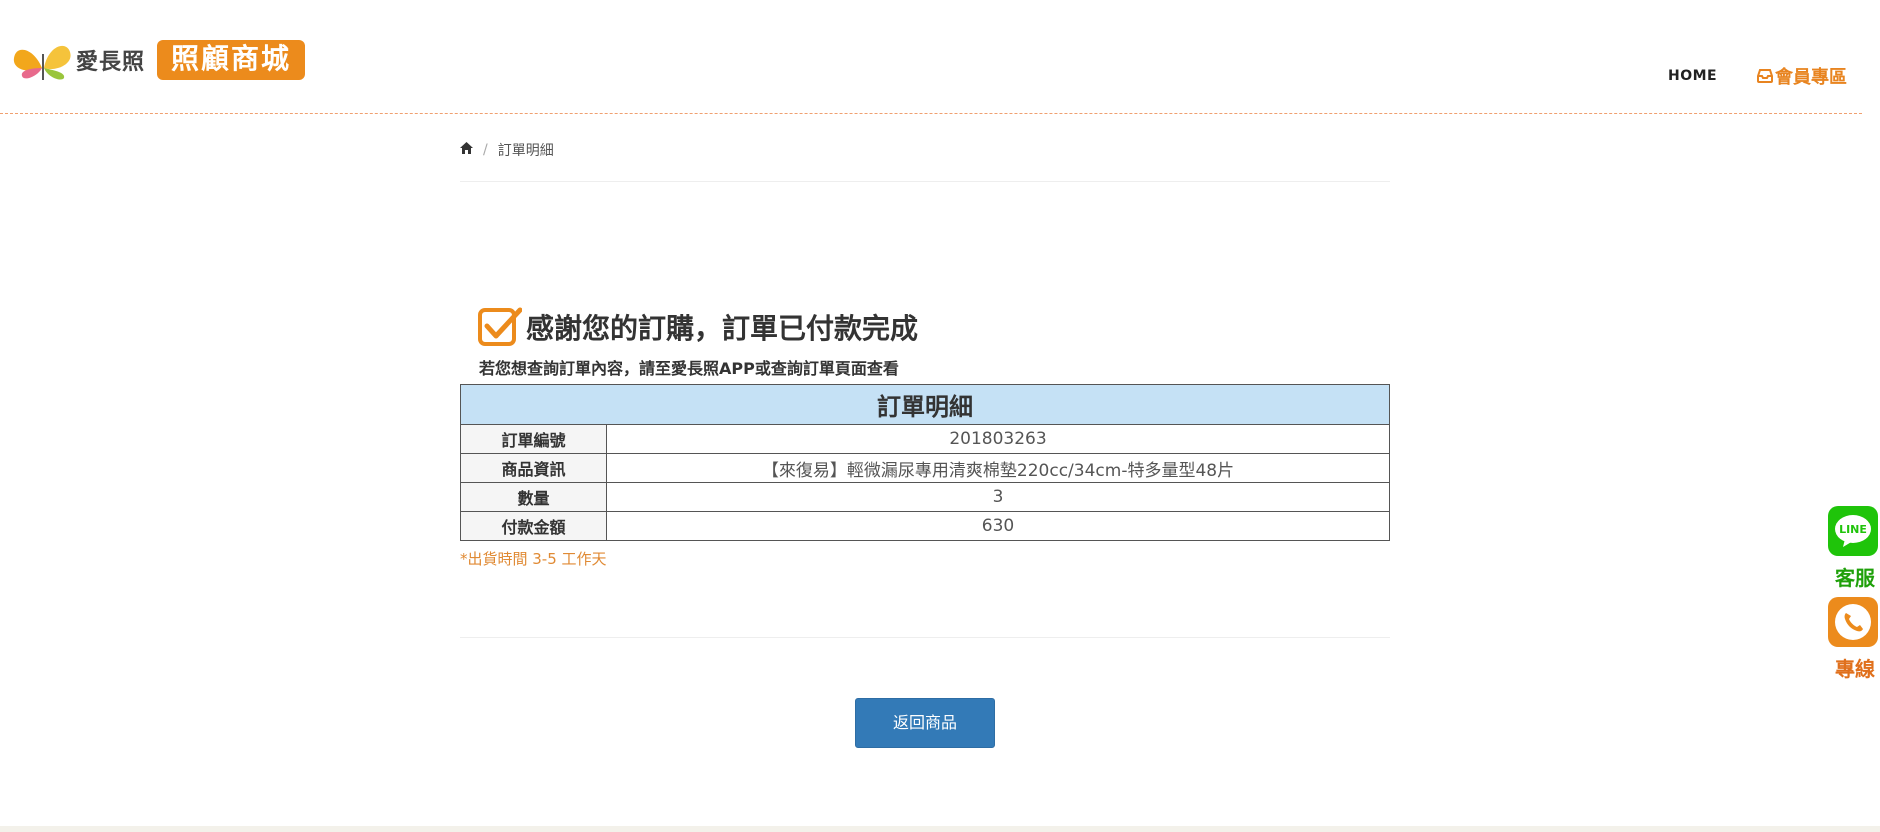  I want to click on table-row: 商品資訊 【來復易】輕微漏尿專用清爽棉墊220cc/34cm-特多量型48片, so click(925, 468).